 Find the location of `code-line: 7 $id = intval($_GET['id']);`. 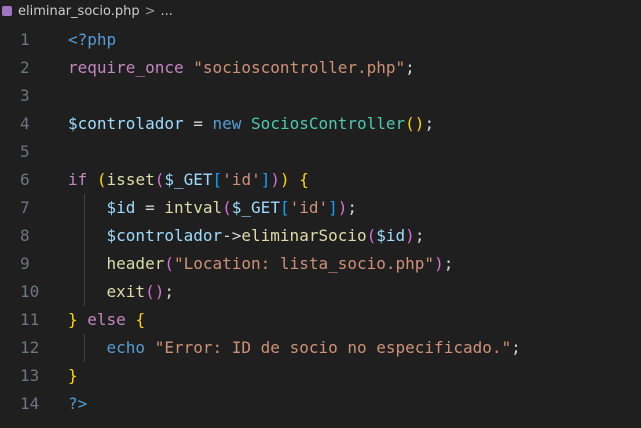

code-line: 7 $id = intval($_GET['id']); is located at coordinates (320, 208).